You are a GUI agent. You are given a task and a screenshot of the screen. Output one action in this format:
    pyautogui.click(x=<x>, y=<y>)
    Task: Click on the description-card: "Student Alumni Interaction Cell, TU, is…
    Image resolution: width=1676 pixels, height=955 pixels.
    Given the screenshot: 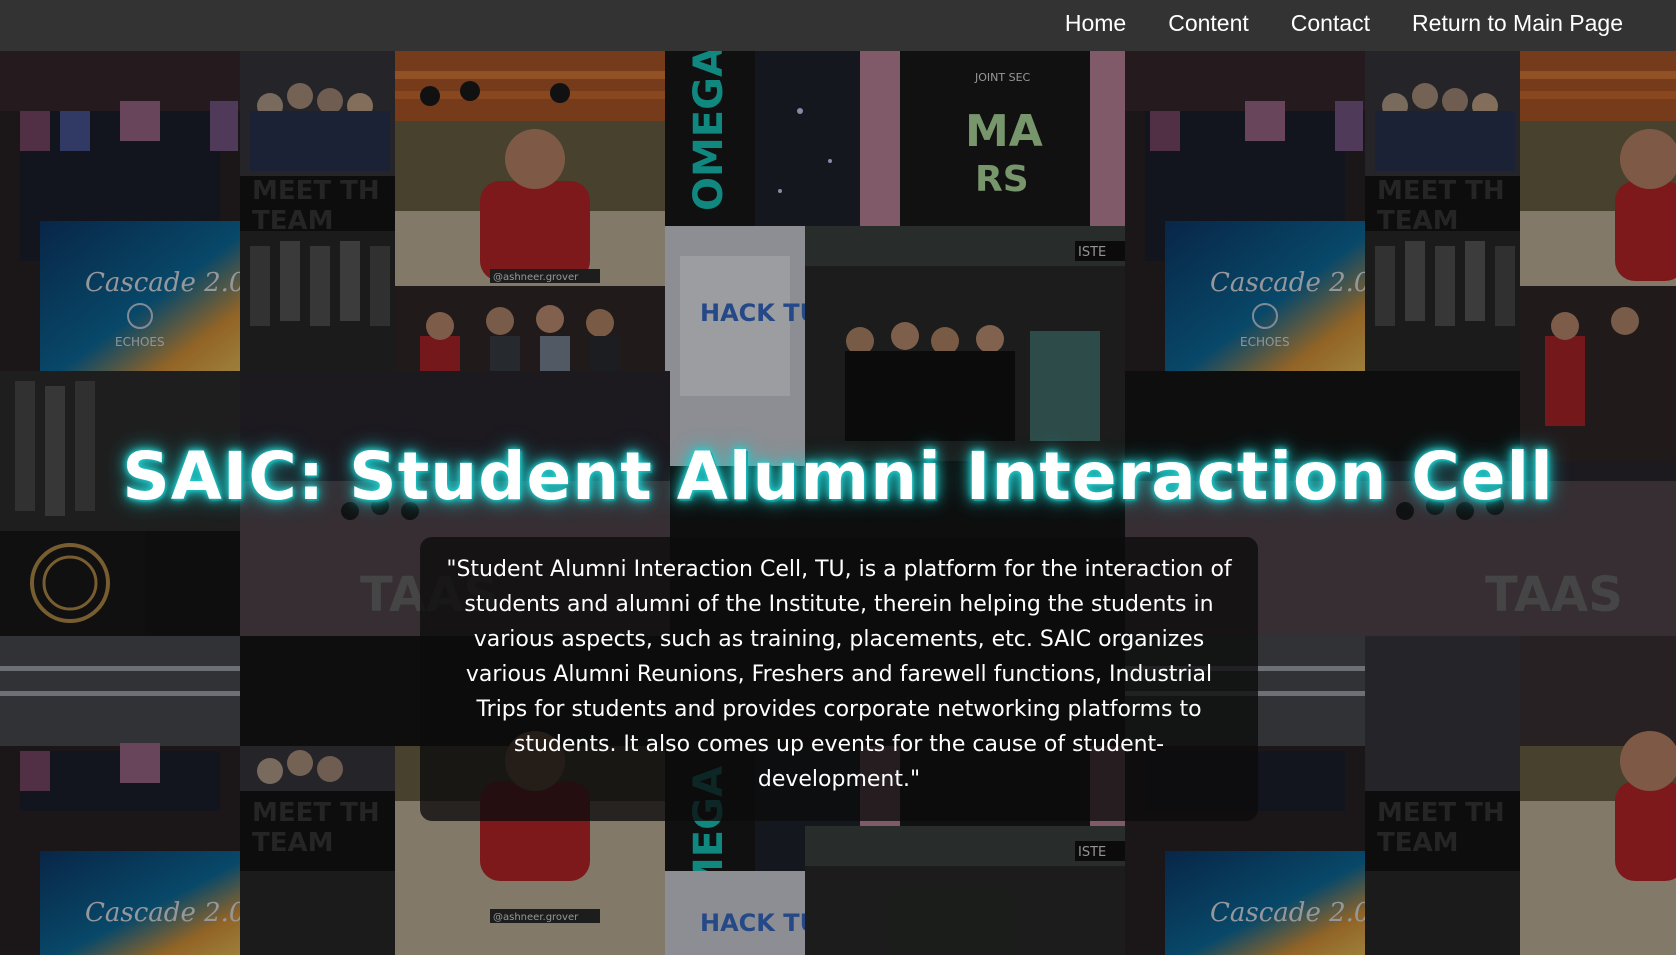 What is the action you would take?
    pyautogui.click(x=839, y=679)
    